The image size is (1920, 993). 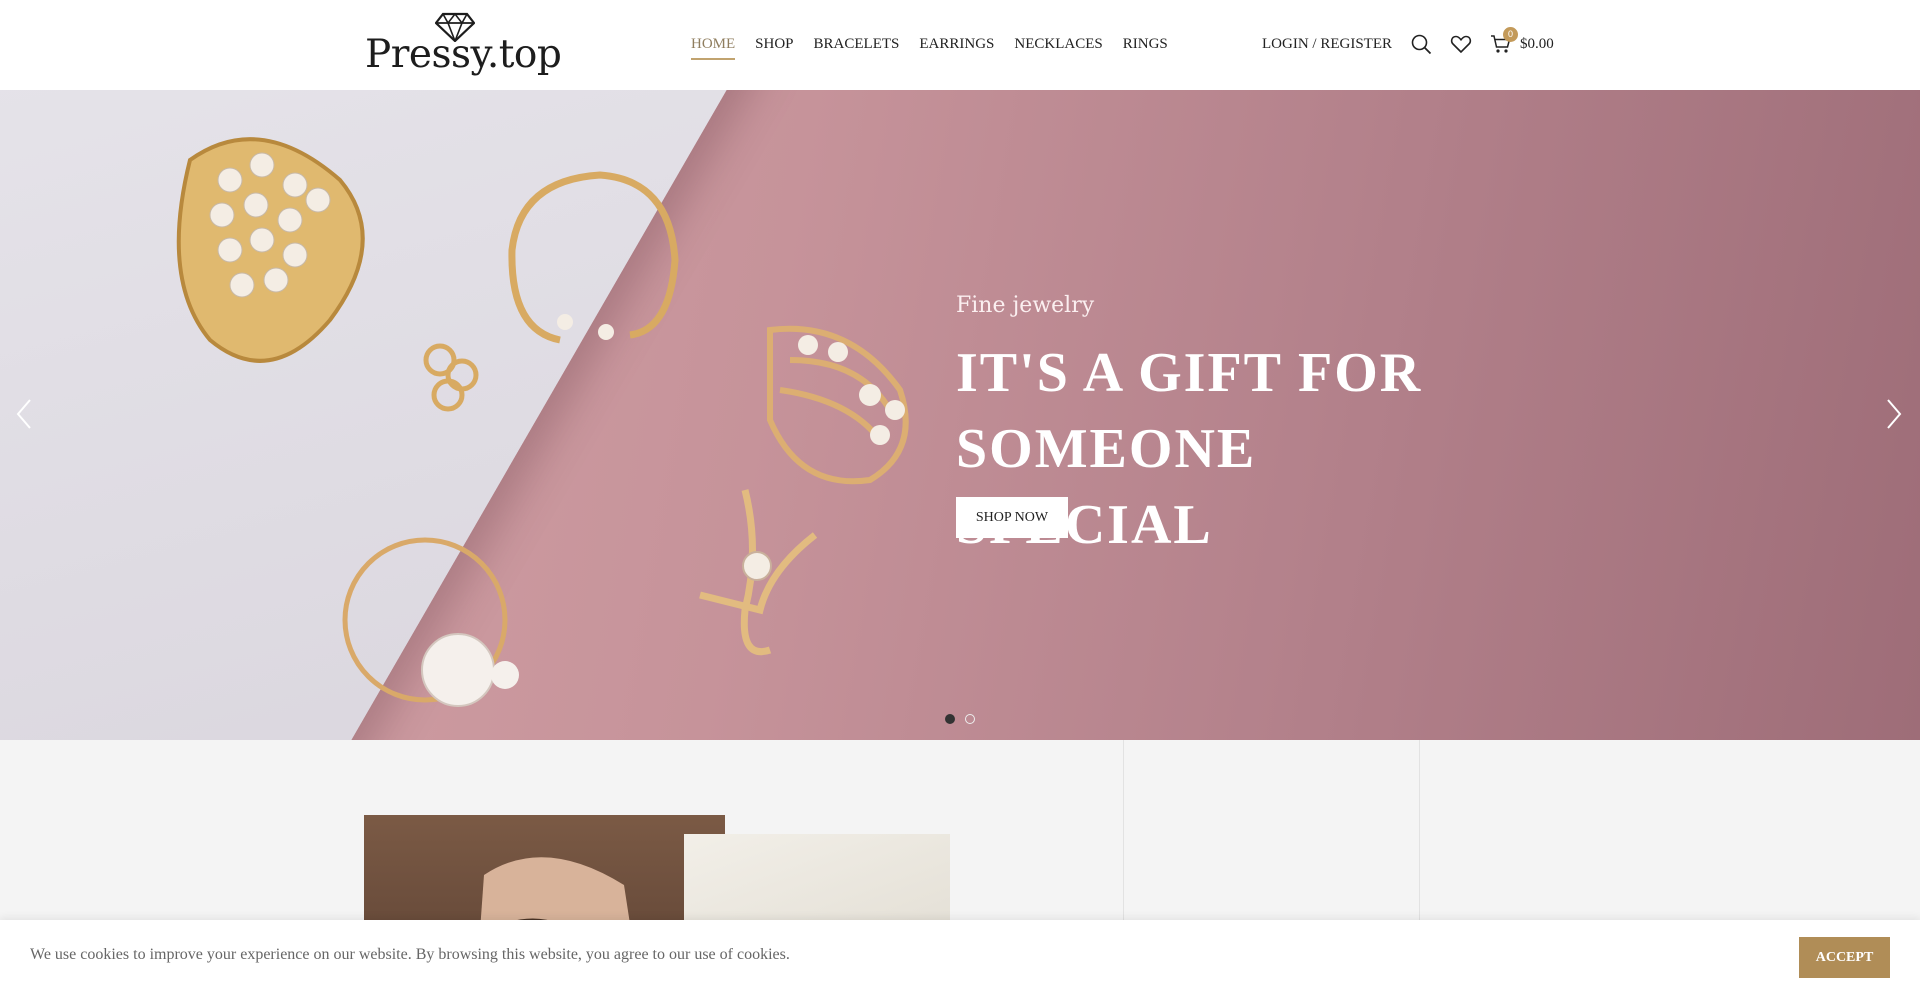 What do you see at coordinates (960, 719) in the screenshot?
I see `slider-pagination` at bounding box center [960, 719].